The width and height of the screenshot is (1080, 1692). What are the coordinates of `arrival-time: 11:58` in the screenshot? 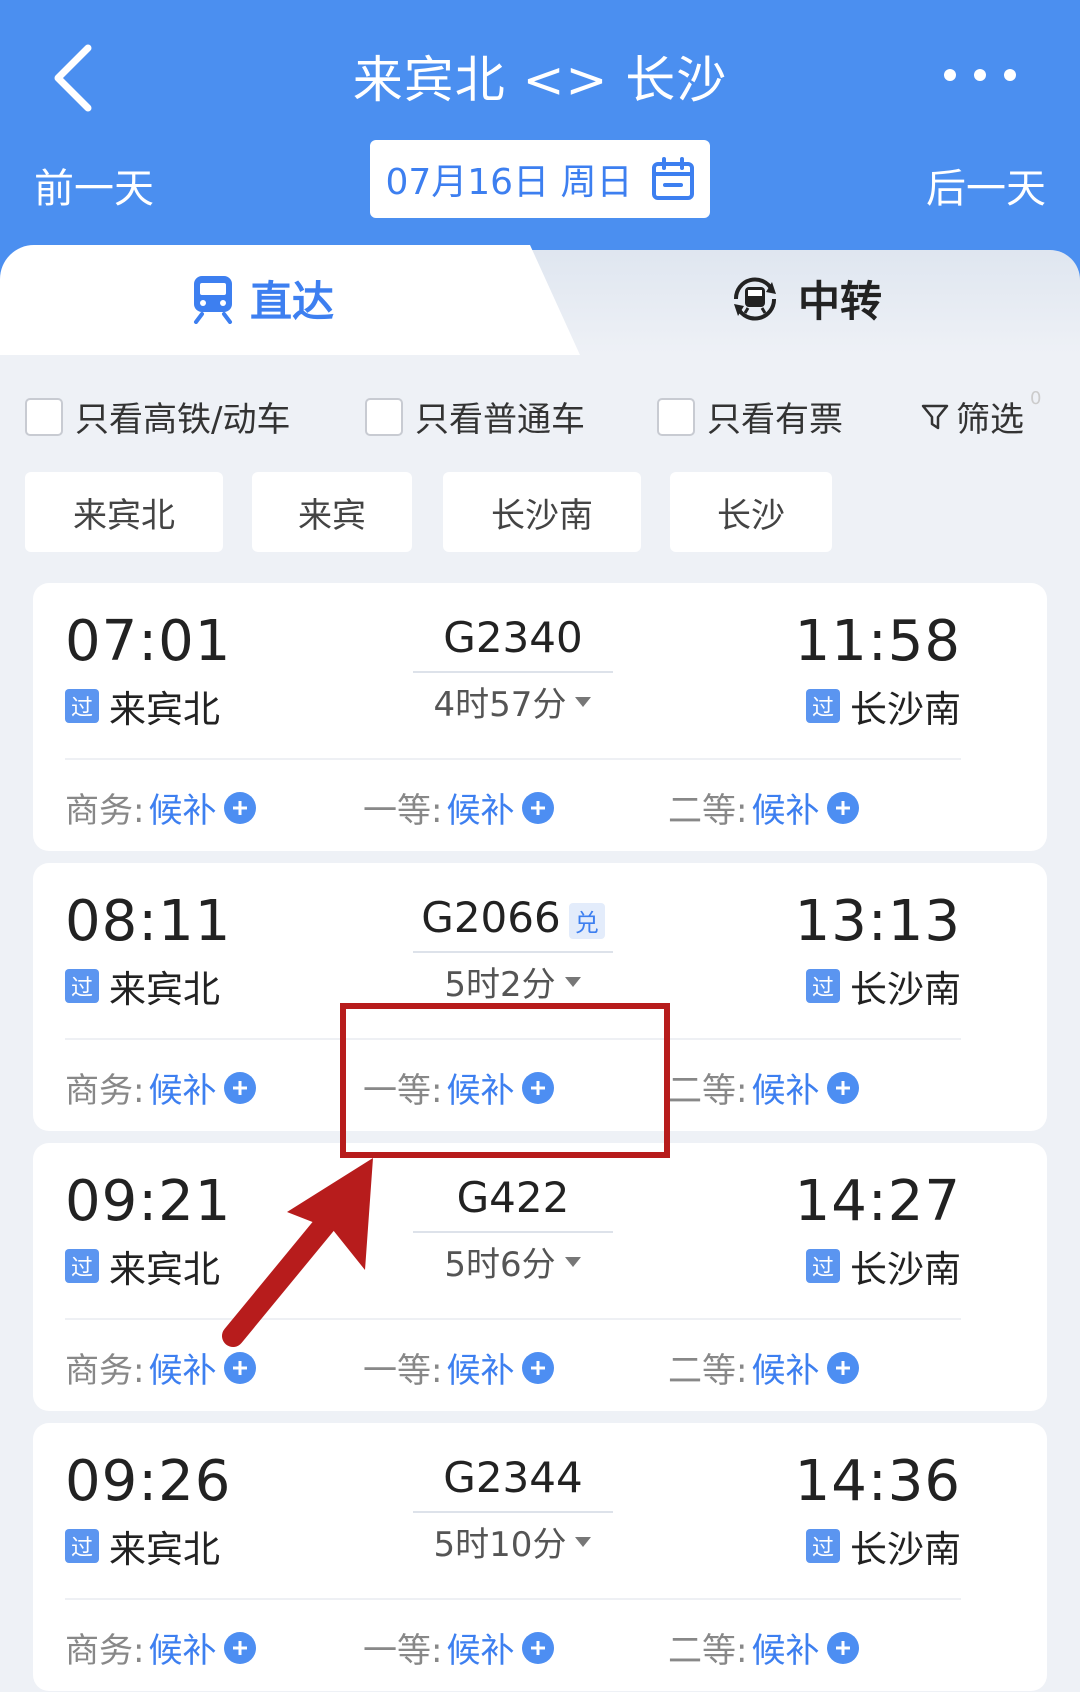 It's located at (877, 641).